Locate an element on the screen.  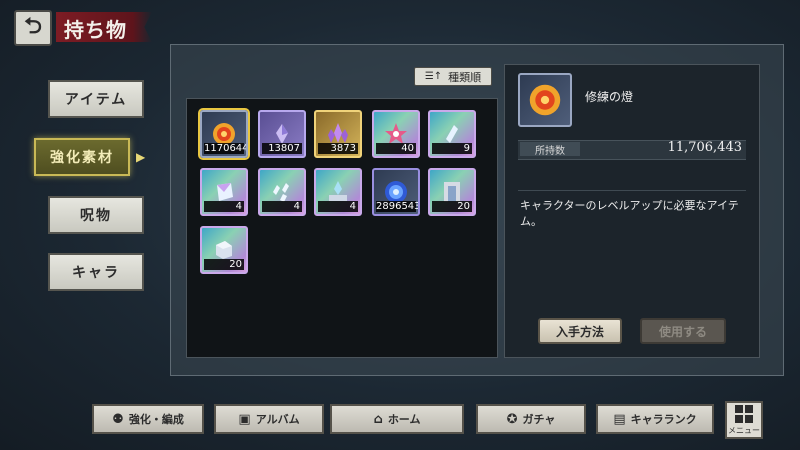
nav-character-rank: ▤ キャラランク is located at coordinates (655, 419).